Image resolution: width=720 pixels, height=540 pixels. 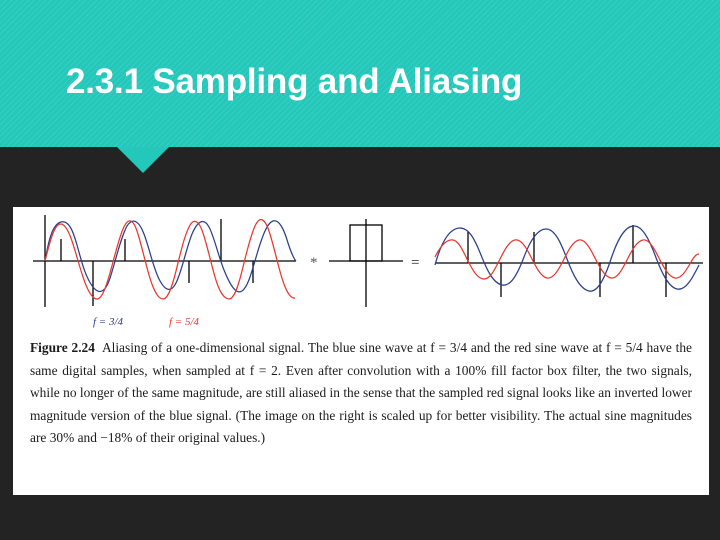 What do you see at coordinates (294, 81) in the screenshot?
I see `page-title: 2.3.1 Sampling and Aliasing` at bounding box center [294, 81].